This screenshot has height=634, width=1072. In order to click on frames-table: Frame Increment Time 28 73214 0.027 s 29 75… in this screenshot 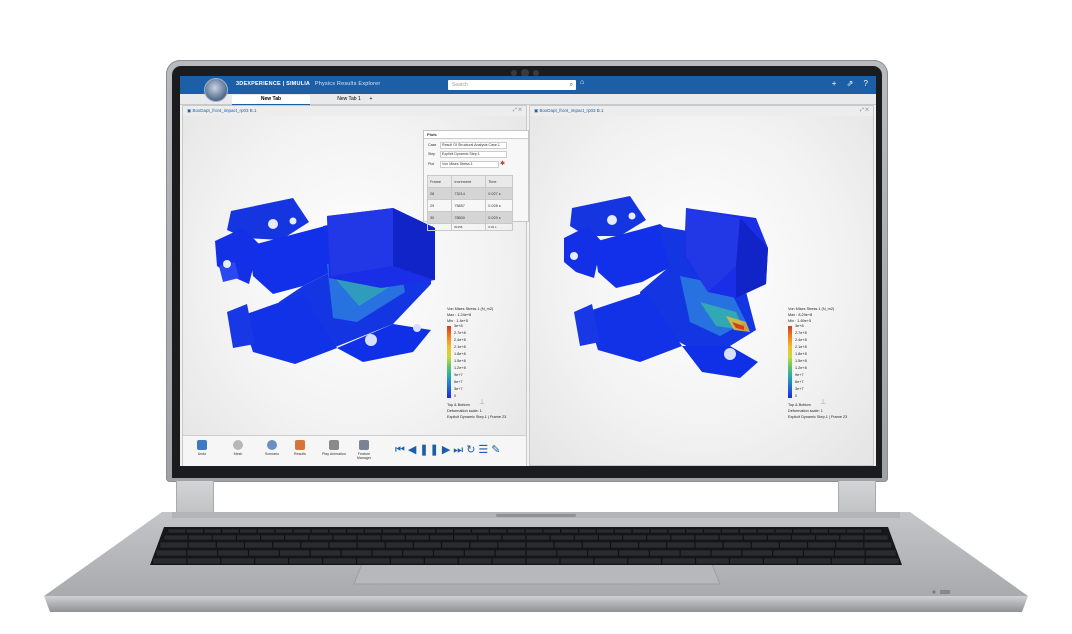, I will do `click(469, 203)`.